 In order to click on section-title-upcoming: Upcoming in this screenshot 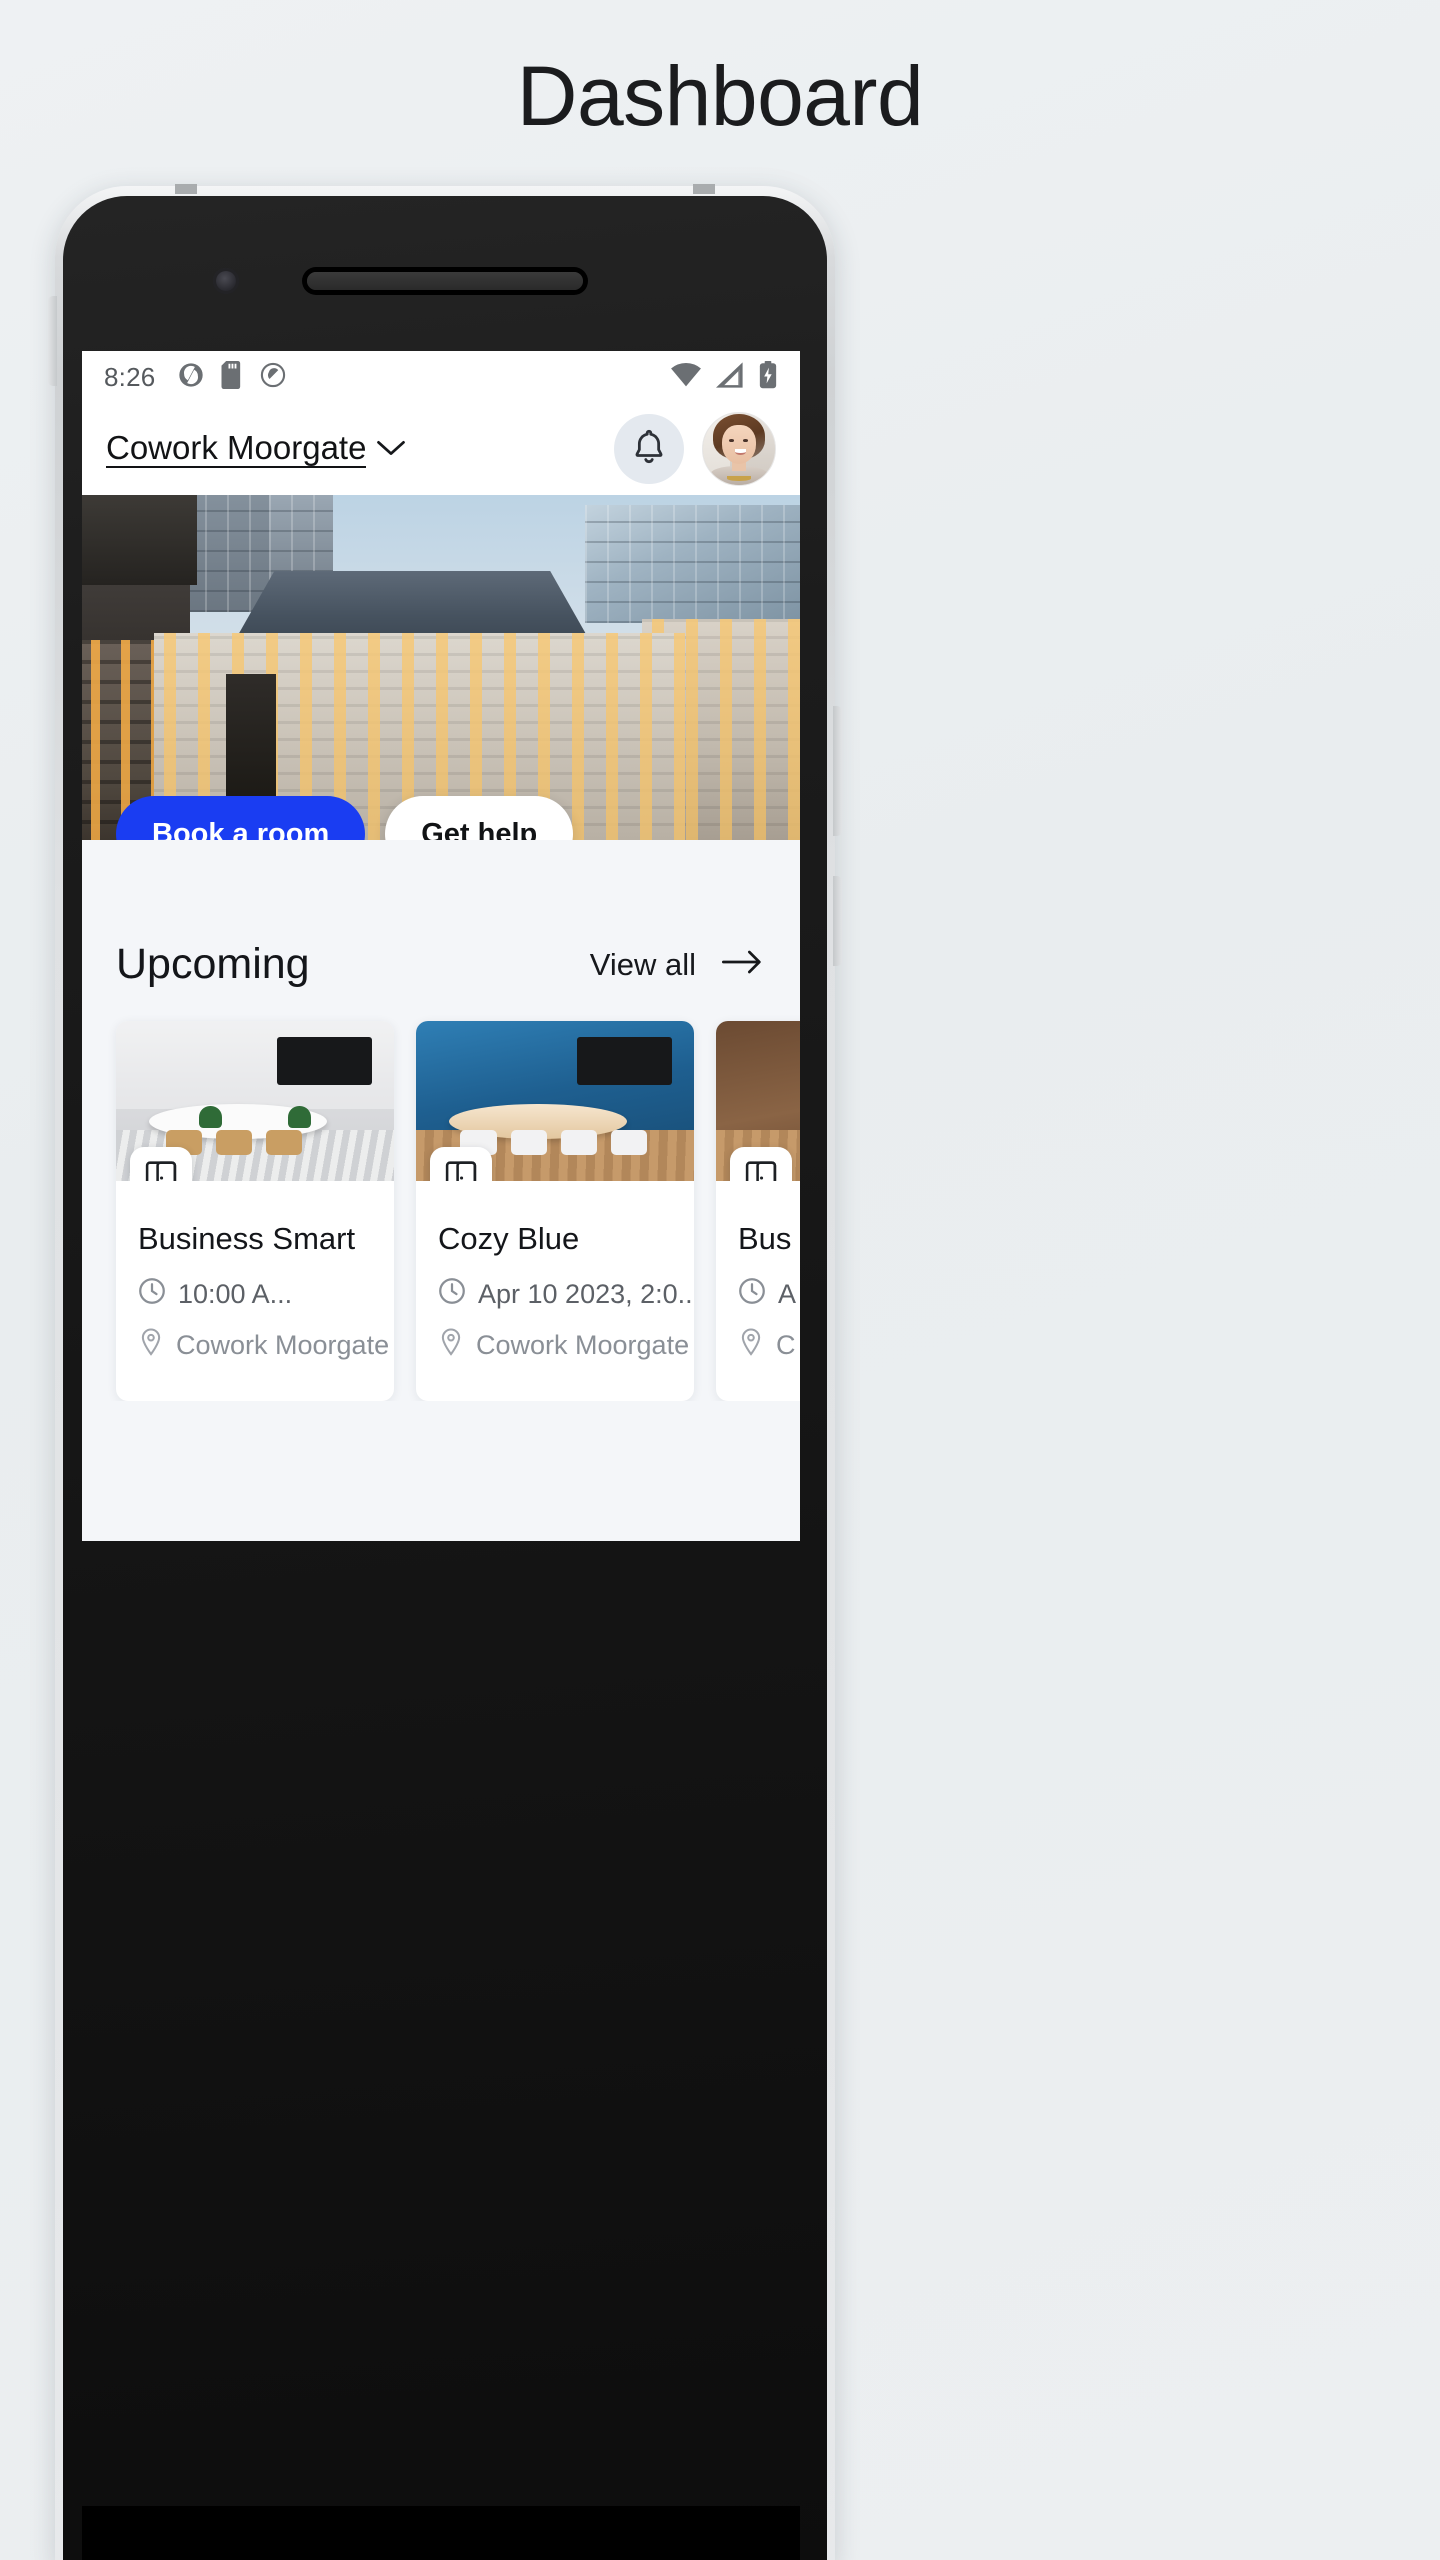, I will do `click(213, 964)`.